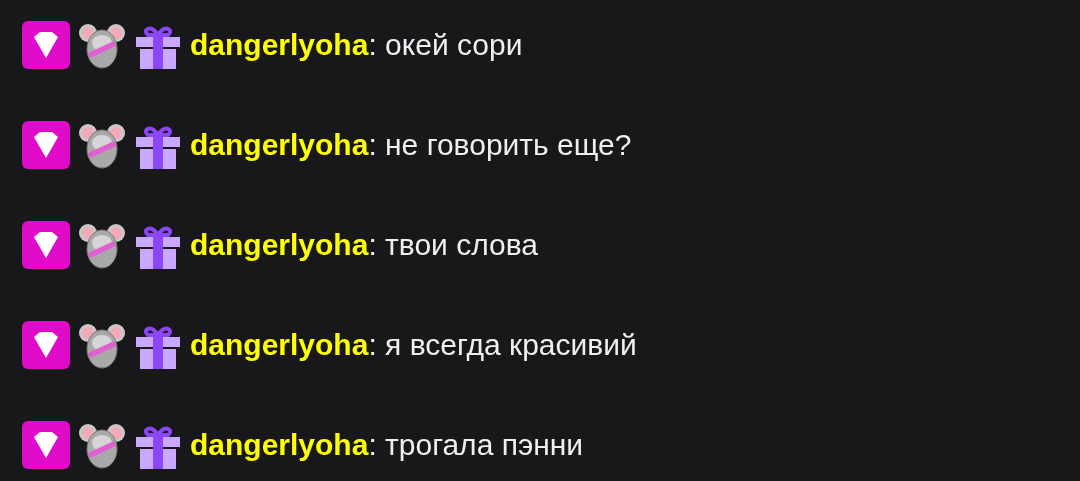 This screenshot has height=481, width=1080. What do you see at coordinates (387, 445) in the screenshot?
I see `chat-message: dangerlyoha: трогала пэнни` at bounding box center [387, 445].